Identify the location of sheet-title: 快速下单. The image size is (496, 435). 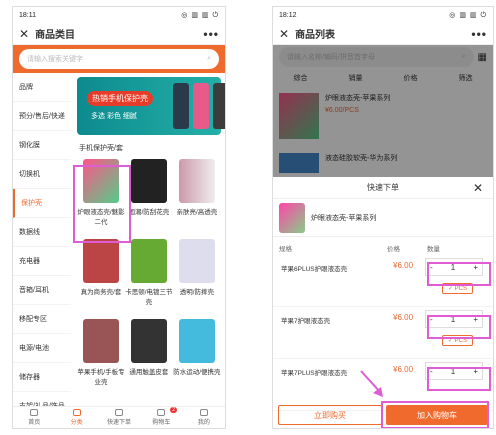
(383, 187).